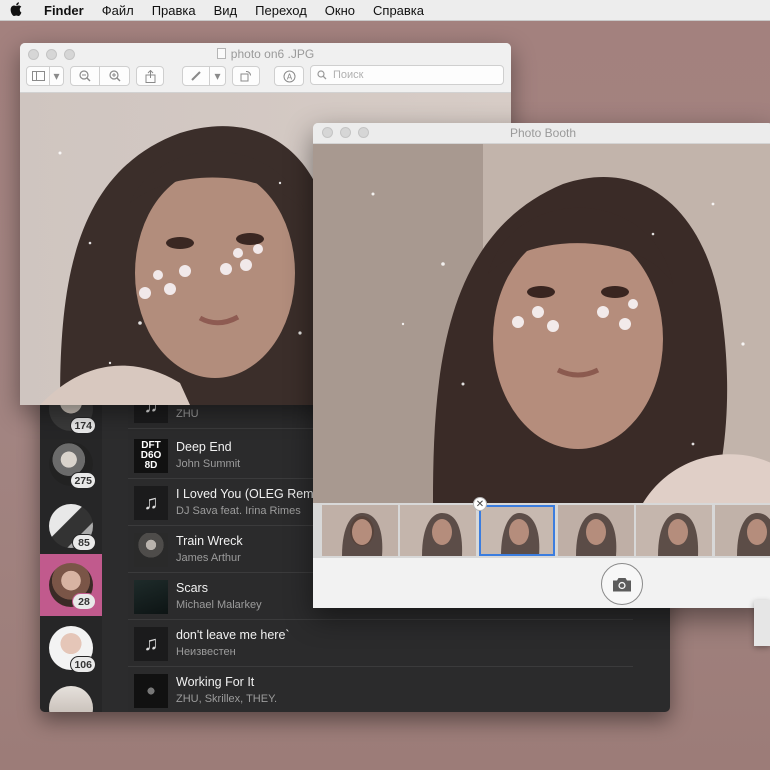 The height and width of the screenshot is (770, 770). What do you see at coordinates (227, 699) in the screenshot?
I see `track-artist: ZHU, Skrillex, THEY.` at bounding box center [227, 699].